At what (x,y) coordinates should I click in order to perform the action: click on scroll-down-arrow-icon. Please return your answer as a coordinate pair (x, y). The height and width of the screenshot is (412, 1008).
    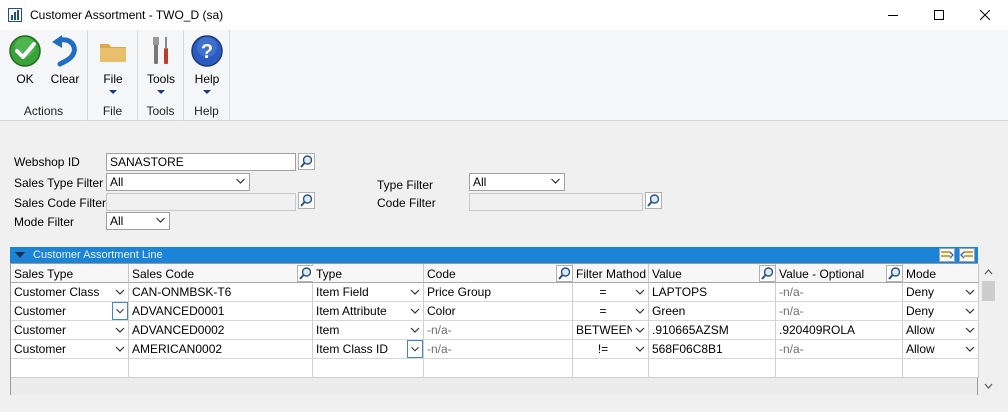
    Looking at the image, I should click on (988, 386).